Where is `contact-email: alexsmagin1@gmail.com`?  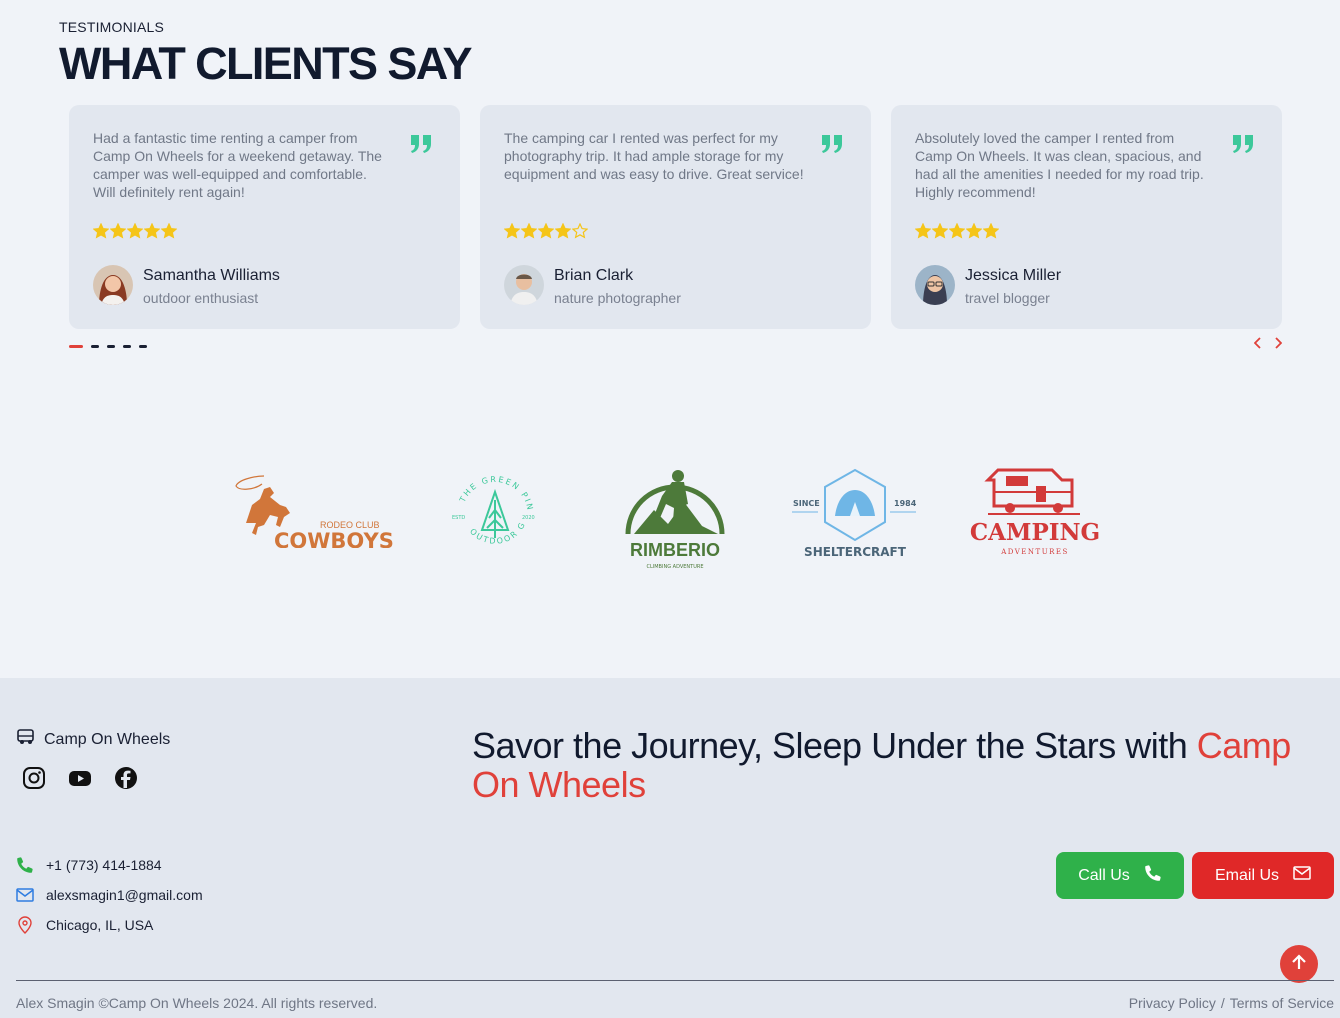 contact-email: alexsmagin1@gmail.com is located at coordinates (109, 895).